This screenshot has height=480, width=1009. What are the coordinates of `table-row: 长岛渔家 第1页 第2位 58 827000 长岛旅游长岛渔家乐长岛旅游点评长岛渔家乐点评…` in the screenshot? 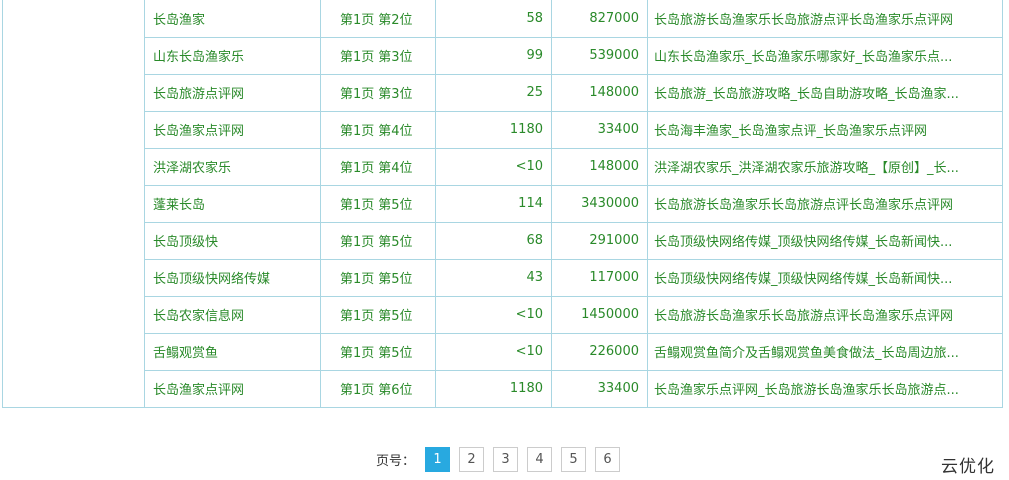 It's located at (502, 19).